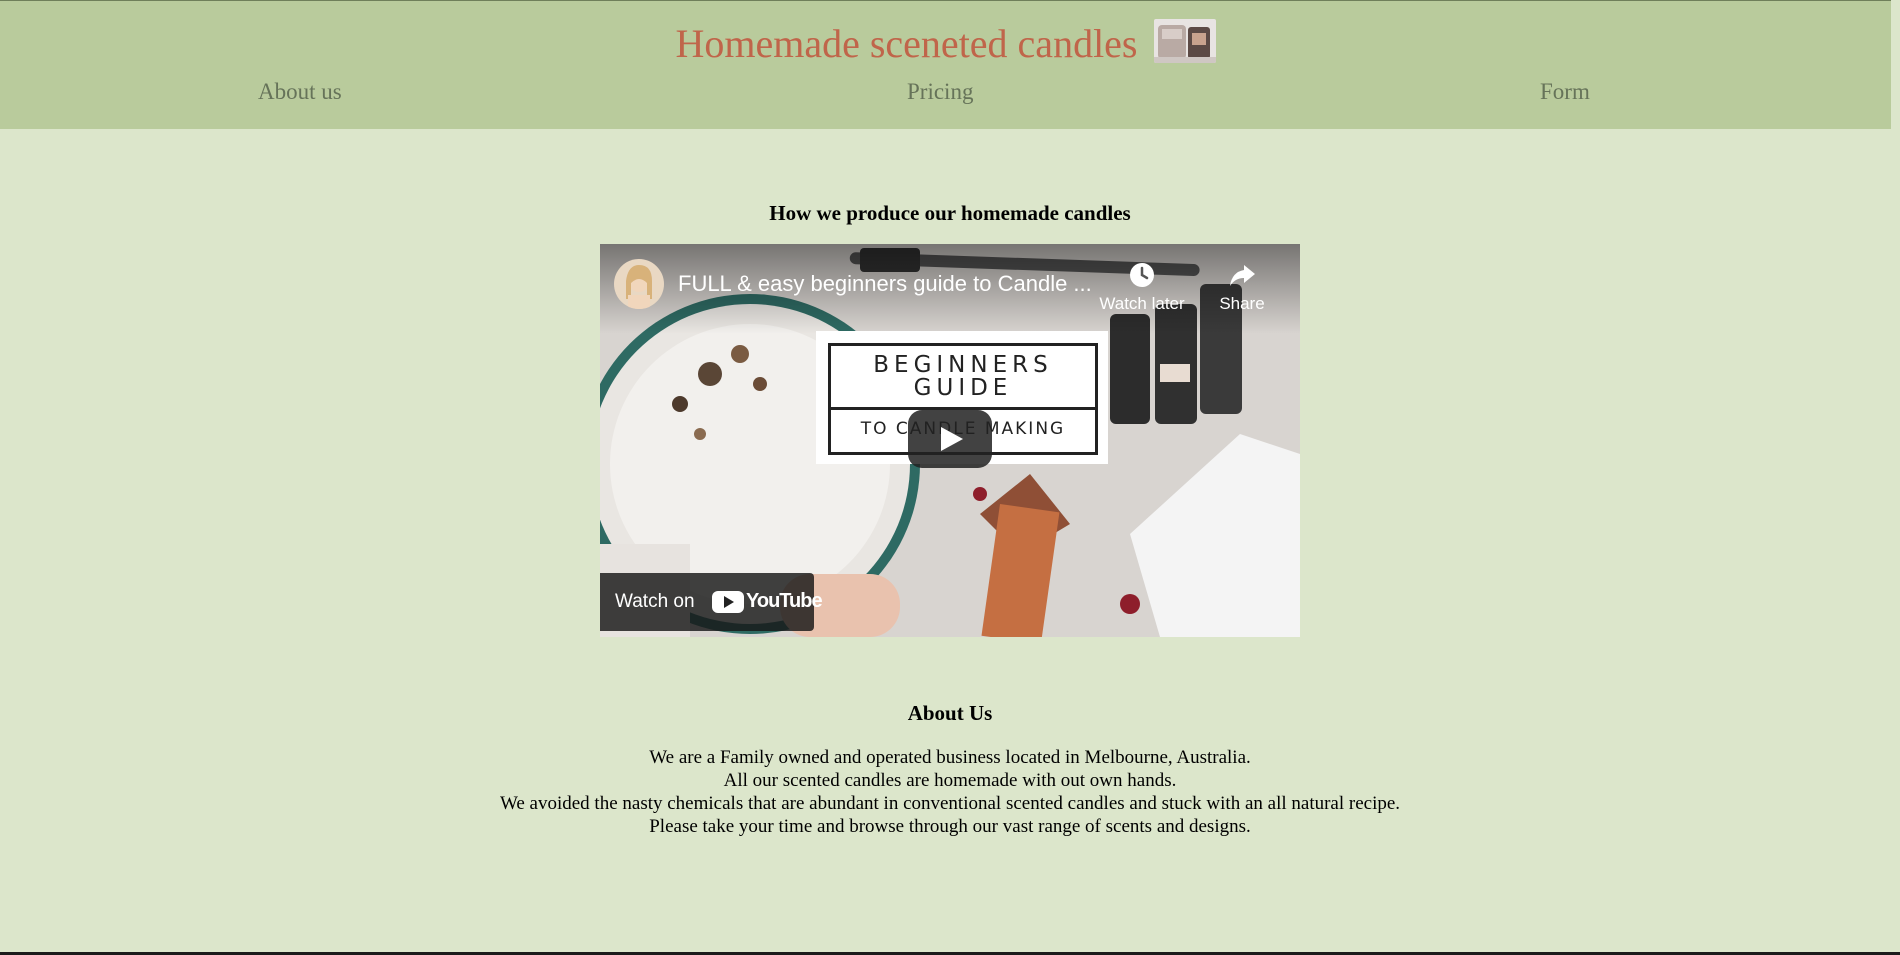 The height and width of the screenshot is (955, 1900). I want to click on nav-form: Form, so click(1565, 92).